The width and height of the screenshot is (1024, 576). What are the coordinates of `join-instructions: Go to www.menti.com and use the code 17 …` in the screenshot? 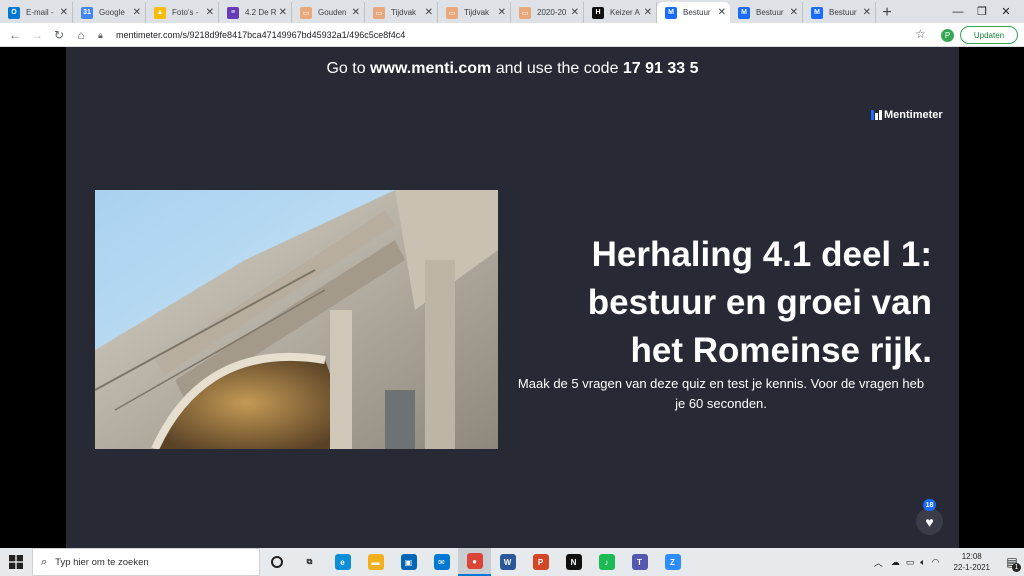 It's located at (512, 69).